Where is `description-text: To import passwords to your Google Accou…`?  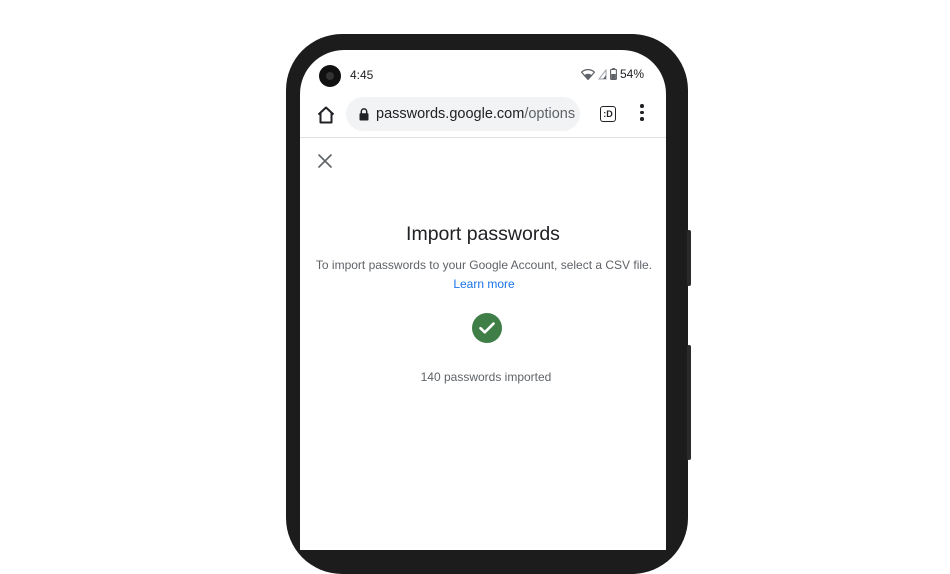 description-text: To import passwords to your Google Accou… is located at coordinates (484, 265).